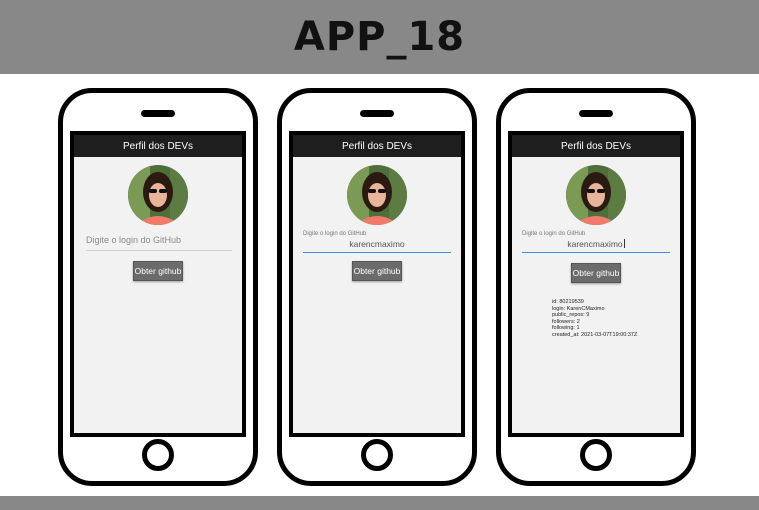  What do you see at coordinates (159, 243) in the screenshot?
I see `github-login-input: Digite o login do GitHub` at bounding box center [159, 243].